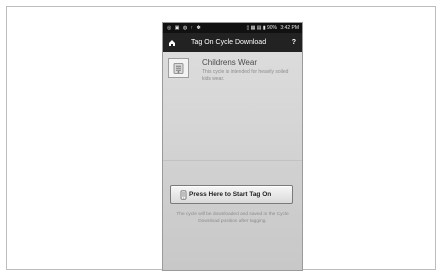  I want to click on page-title: Tag On Cycle Download, so click(229, 42).